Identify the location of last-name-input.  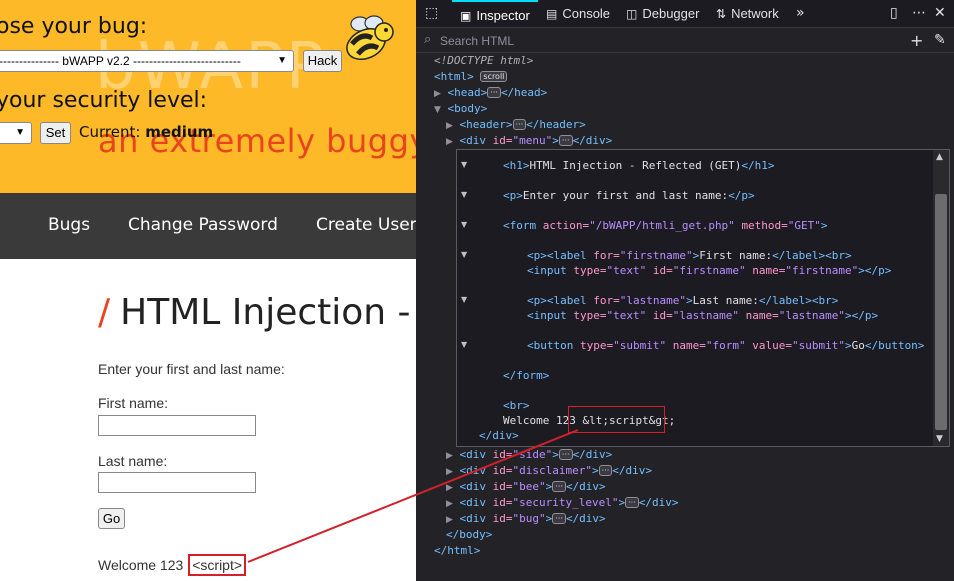
(177, 482).